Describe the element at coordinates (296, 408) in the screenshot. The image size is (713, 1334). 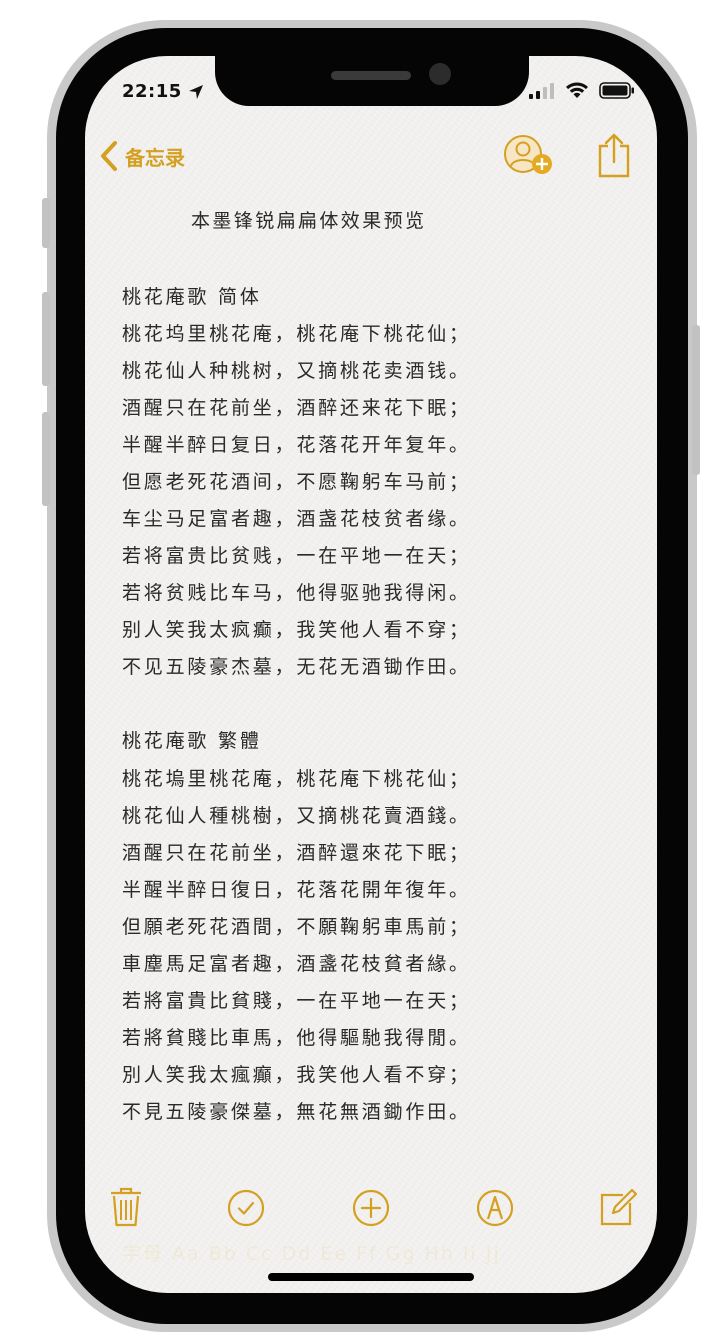
I see `poem-line: 酒醒只在花前坐，酒醉还来花下眠；` at that location.